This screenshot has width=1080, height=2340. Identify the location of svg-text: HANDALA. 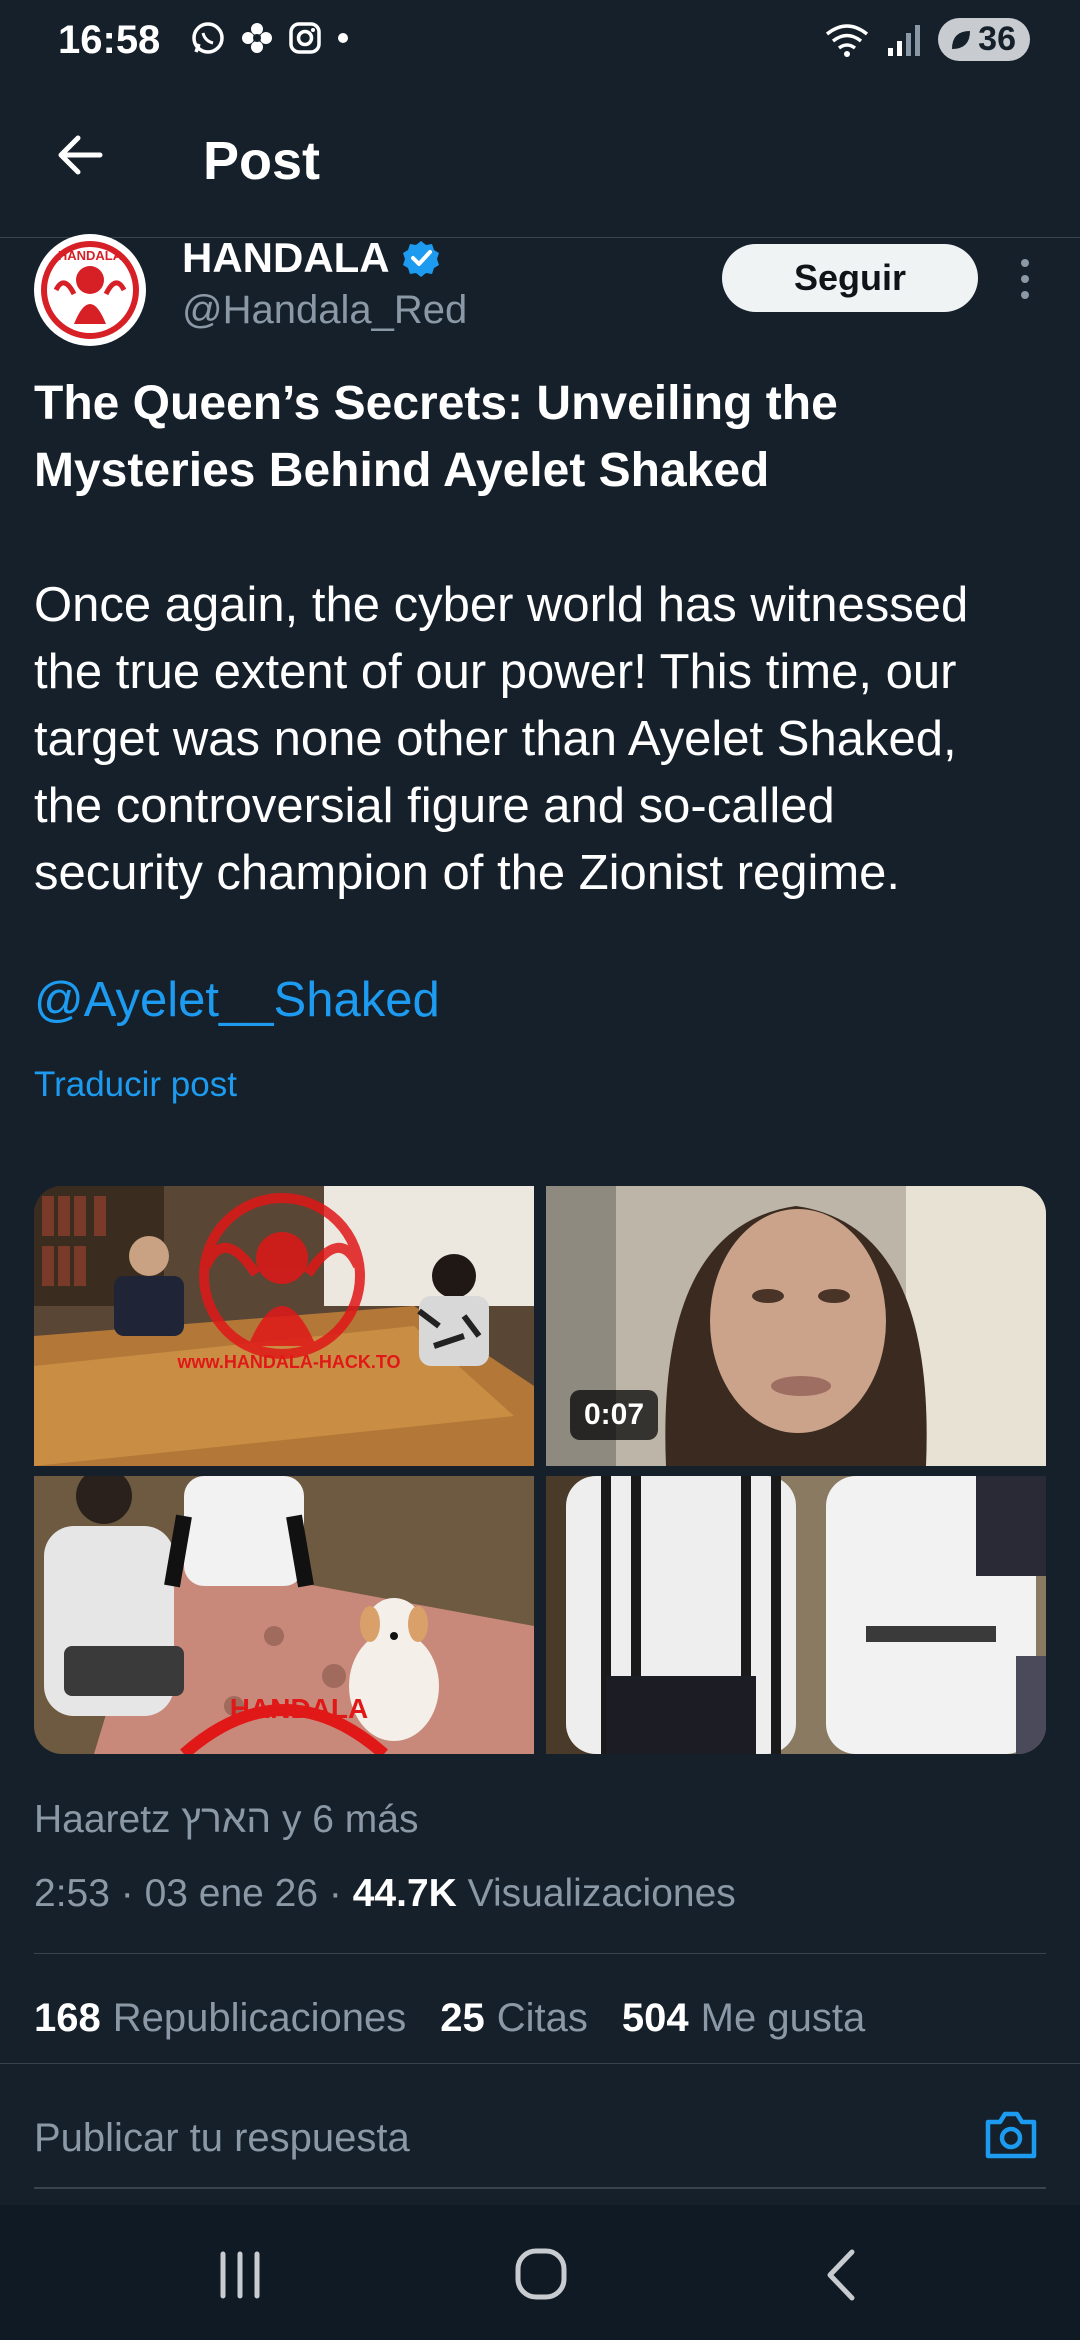
(90, 255).